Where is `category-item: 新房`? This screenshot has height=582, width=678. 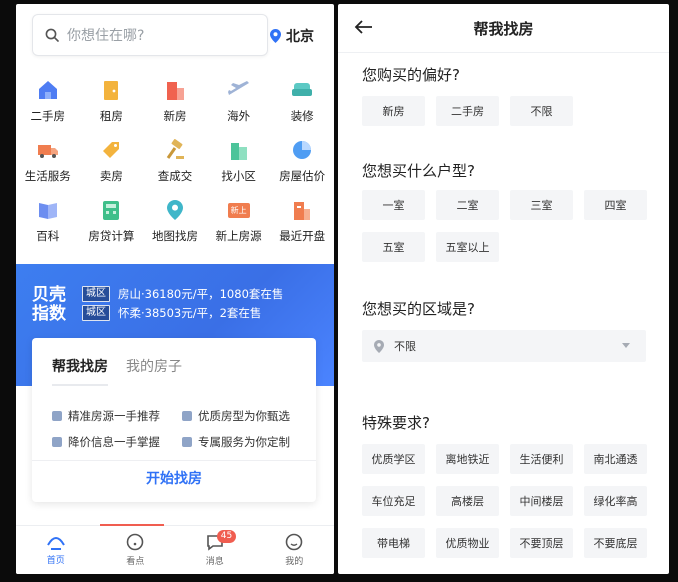 category-item: 新房 is located at coordinates (175, 101).